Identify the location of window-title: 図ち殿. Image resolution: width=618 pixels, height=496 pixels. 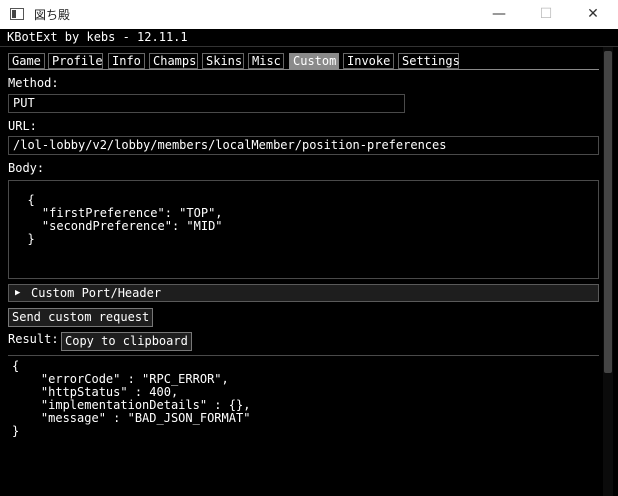
(52, 15).